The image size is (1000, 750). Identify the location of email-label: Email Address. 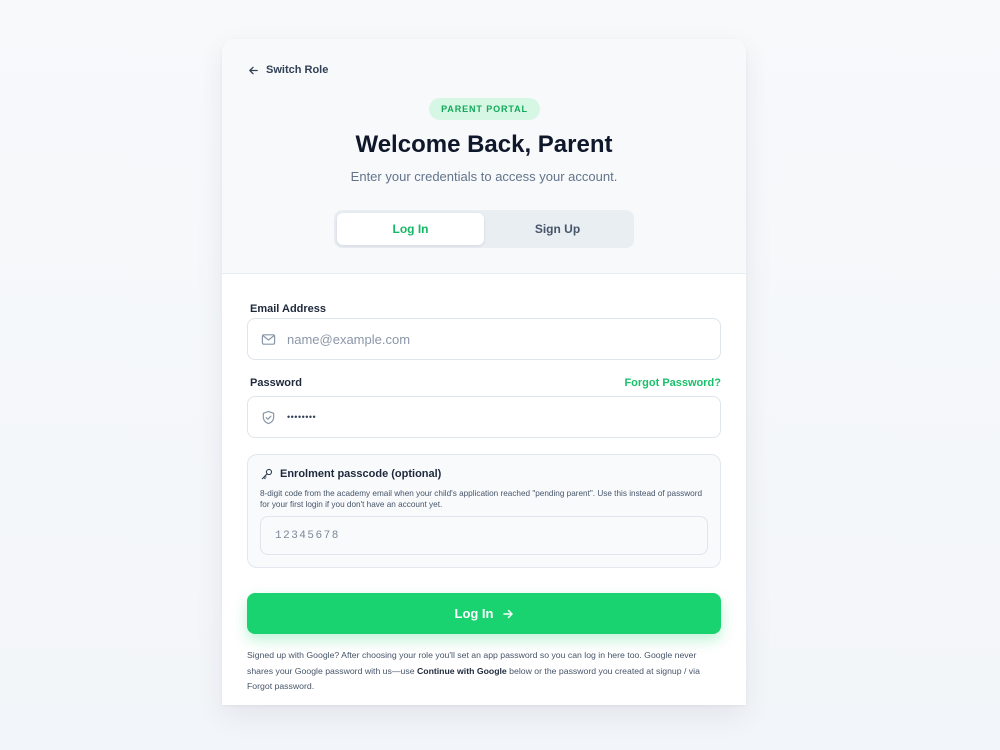
(288, 309).